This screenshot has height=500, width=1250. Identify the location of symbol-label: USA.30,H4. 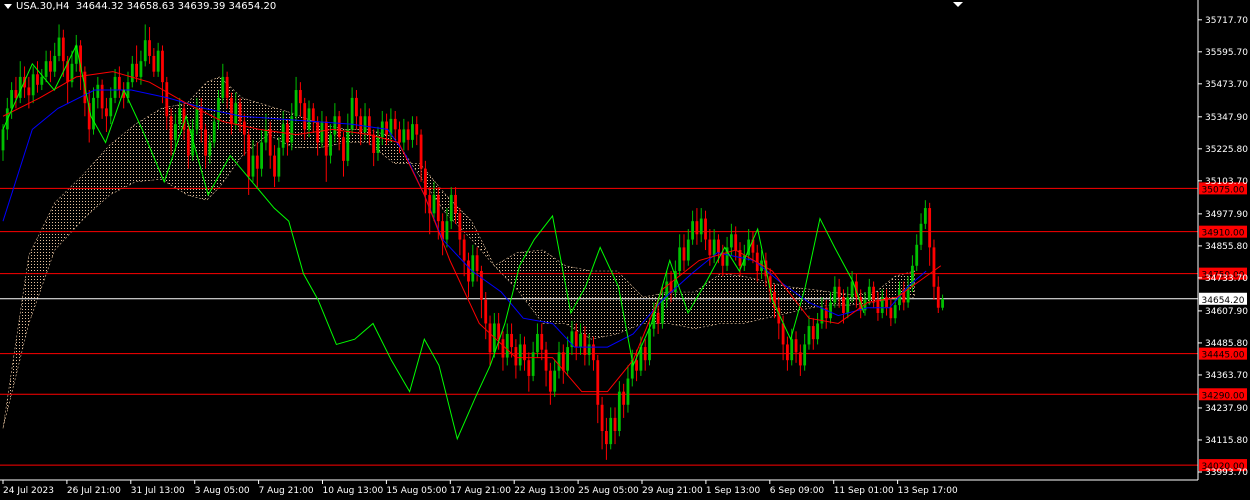
(43, 6).